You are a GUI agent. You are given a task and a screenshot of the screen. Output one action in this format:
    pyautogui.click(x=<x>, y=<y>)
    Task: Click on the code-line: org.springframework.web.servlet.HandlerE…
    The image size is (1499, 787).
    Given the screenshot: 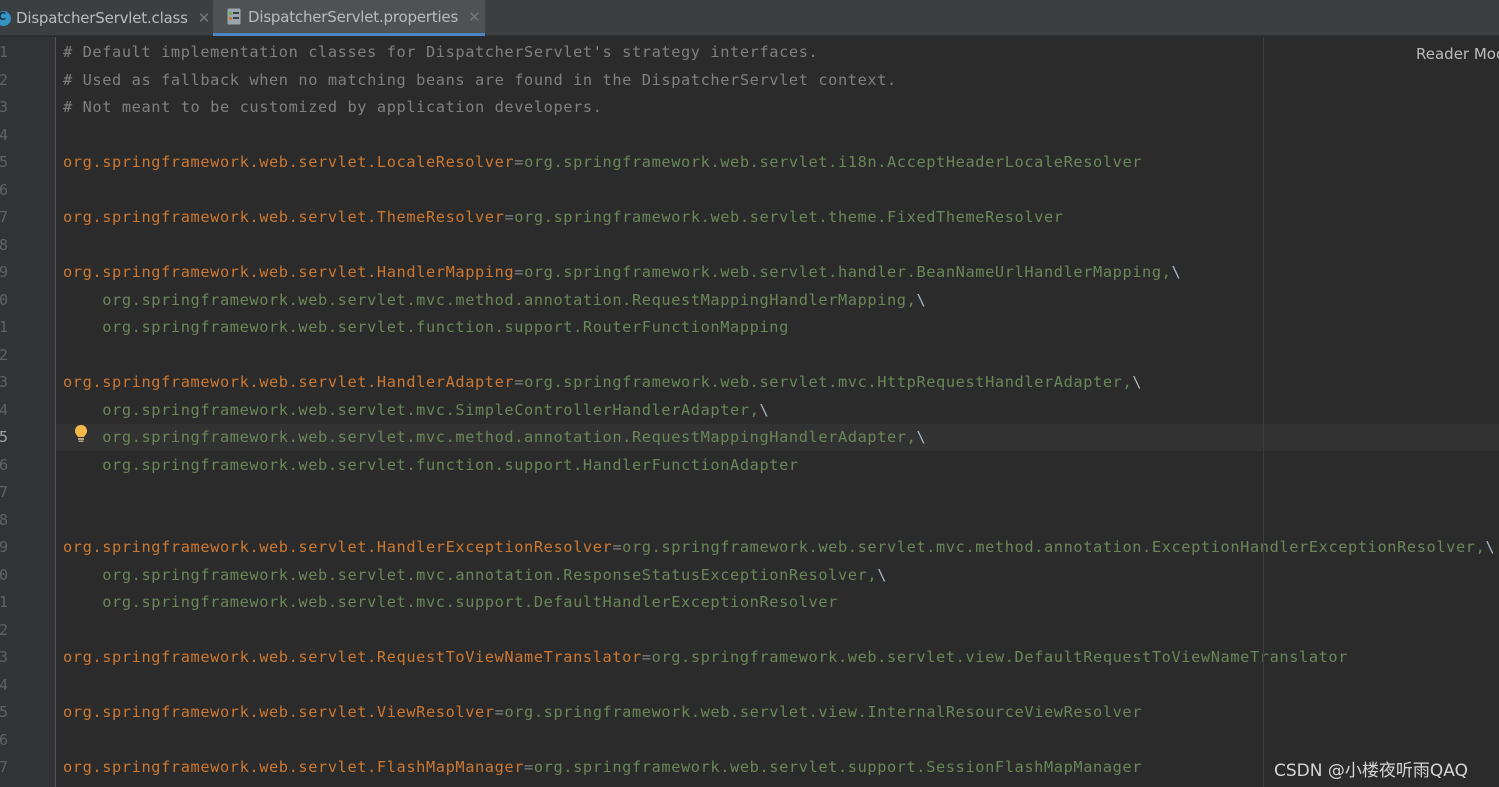 What is the action you would take?
    pyautogui.click(x=779, y=547)
    